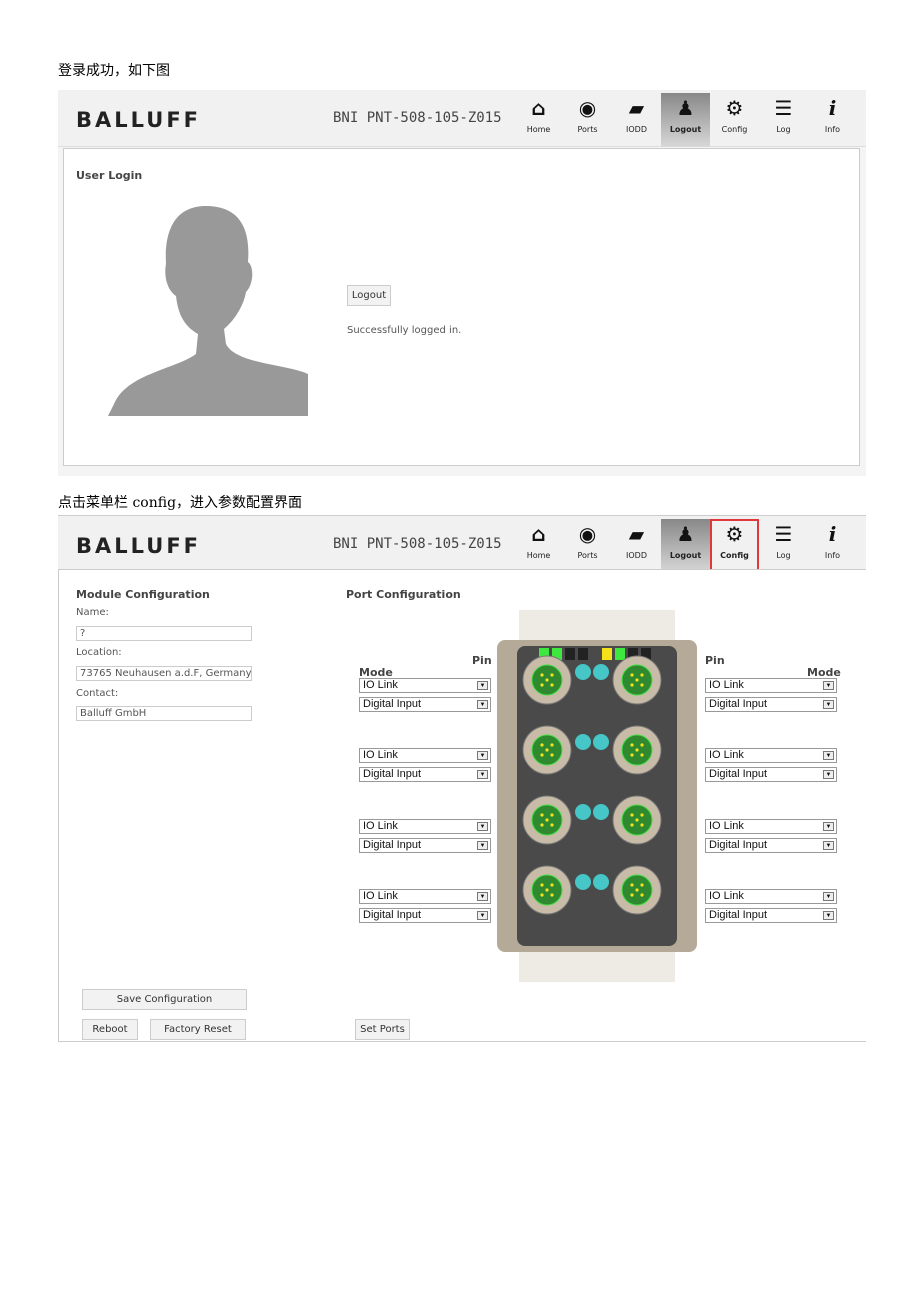 The height and width of the screenshot is (1302, 920). I want to click on ports-icon: ◉, so click(587, 108).